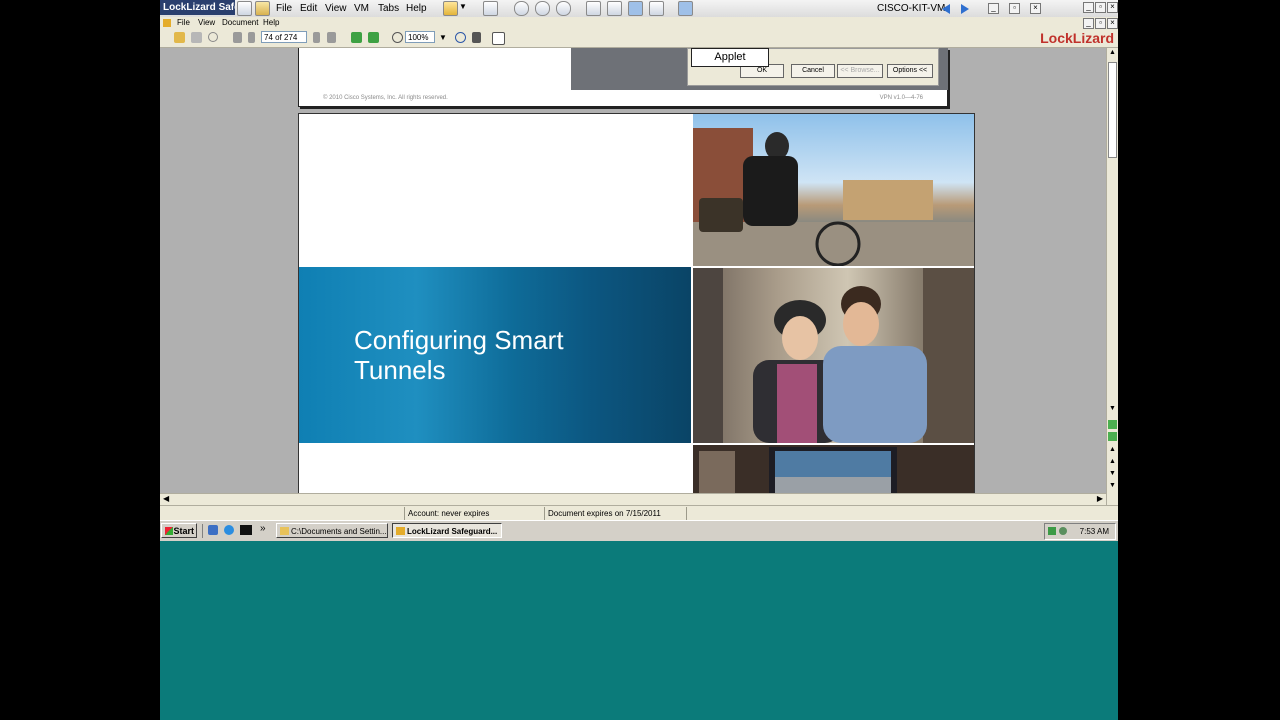 The height and width of the screenshot is (720, 1280). Describe the element at coordinates (1112, 474) in the screenshot. I see `next-page-nav-icon: ▼` at that location.